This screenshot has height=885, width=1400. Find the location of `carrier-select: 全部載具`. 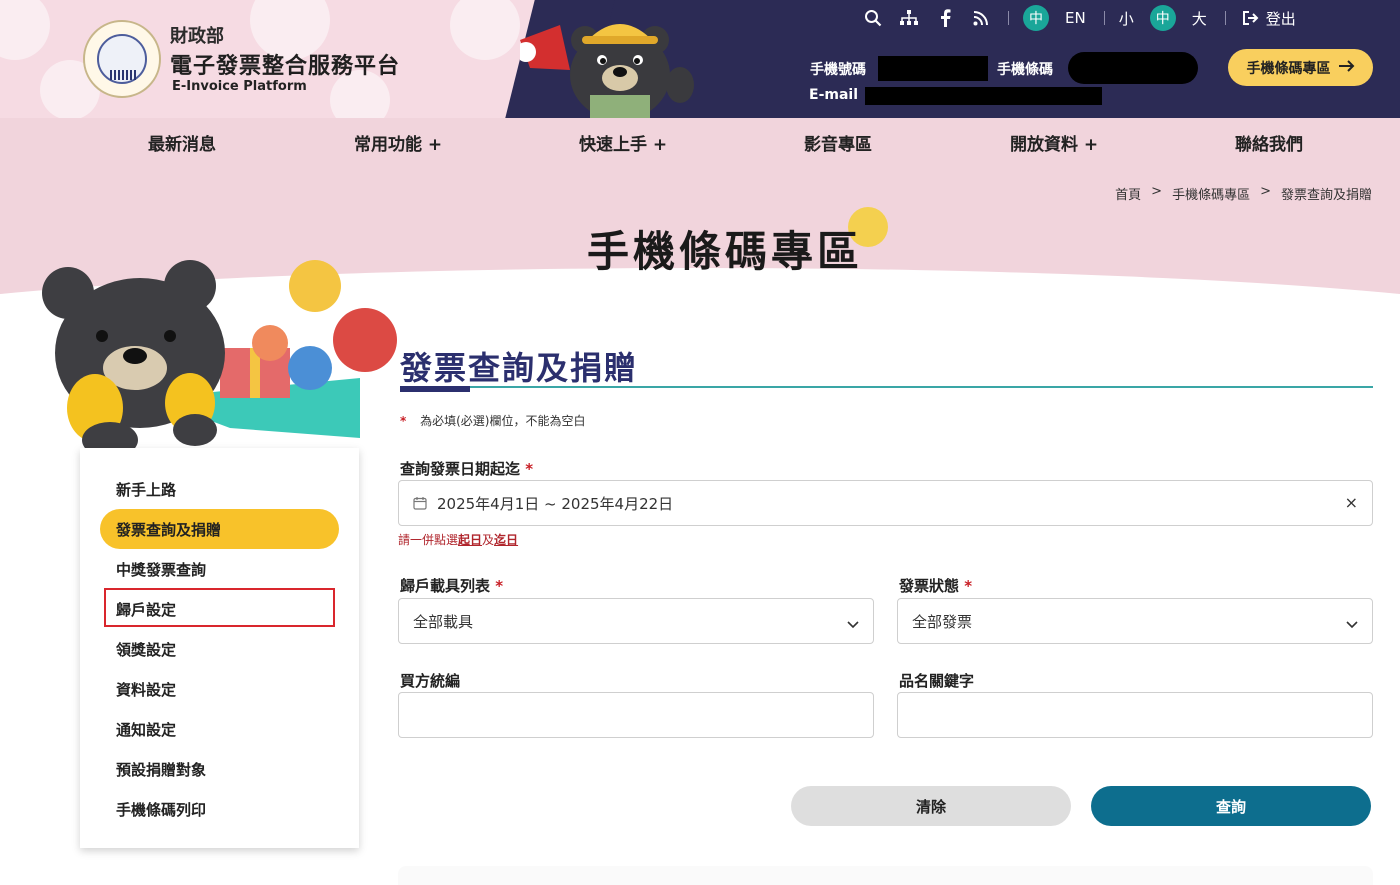

carrier-select: 全部載具 is located at coordinates (636, 621).